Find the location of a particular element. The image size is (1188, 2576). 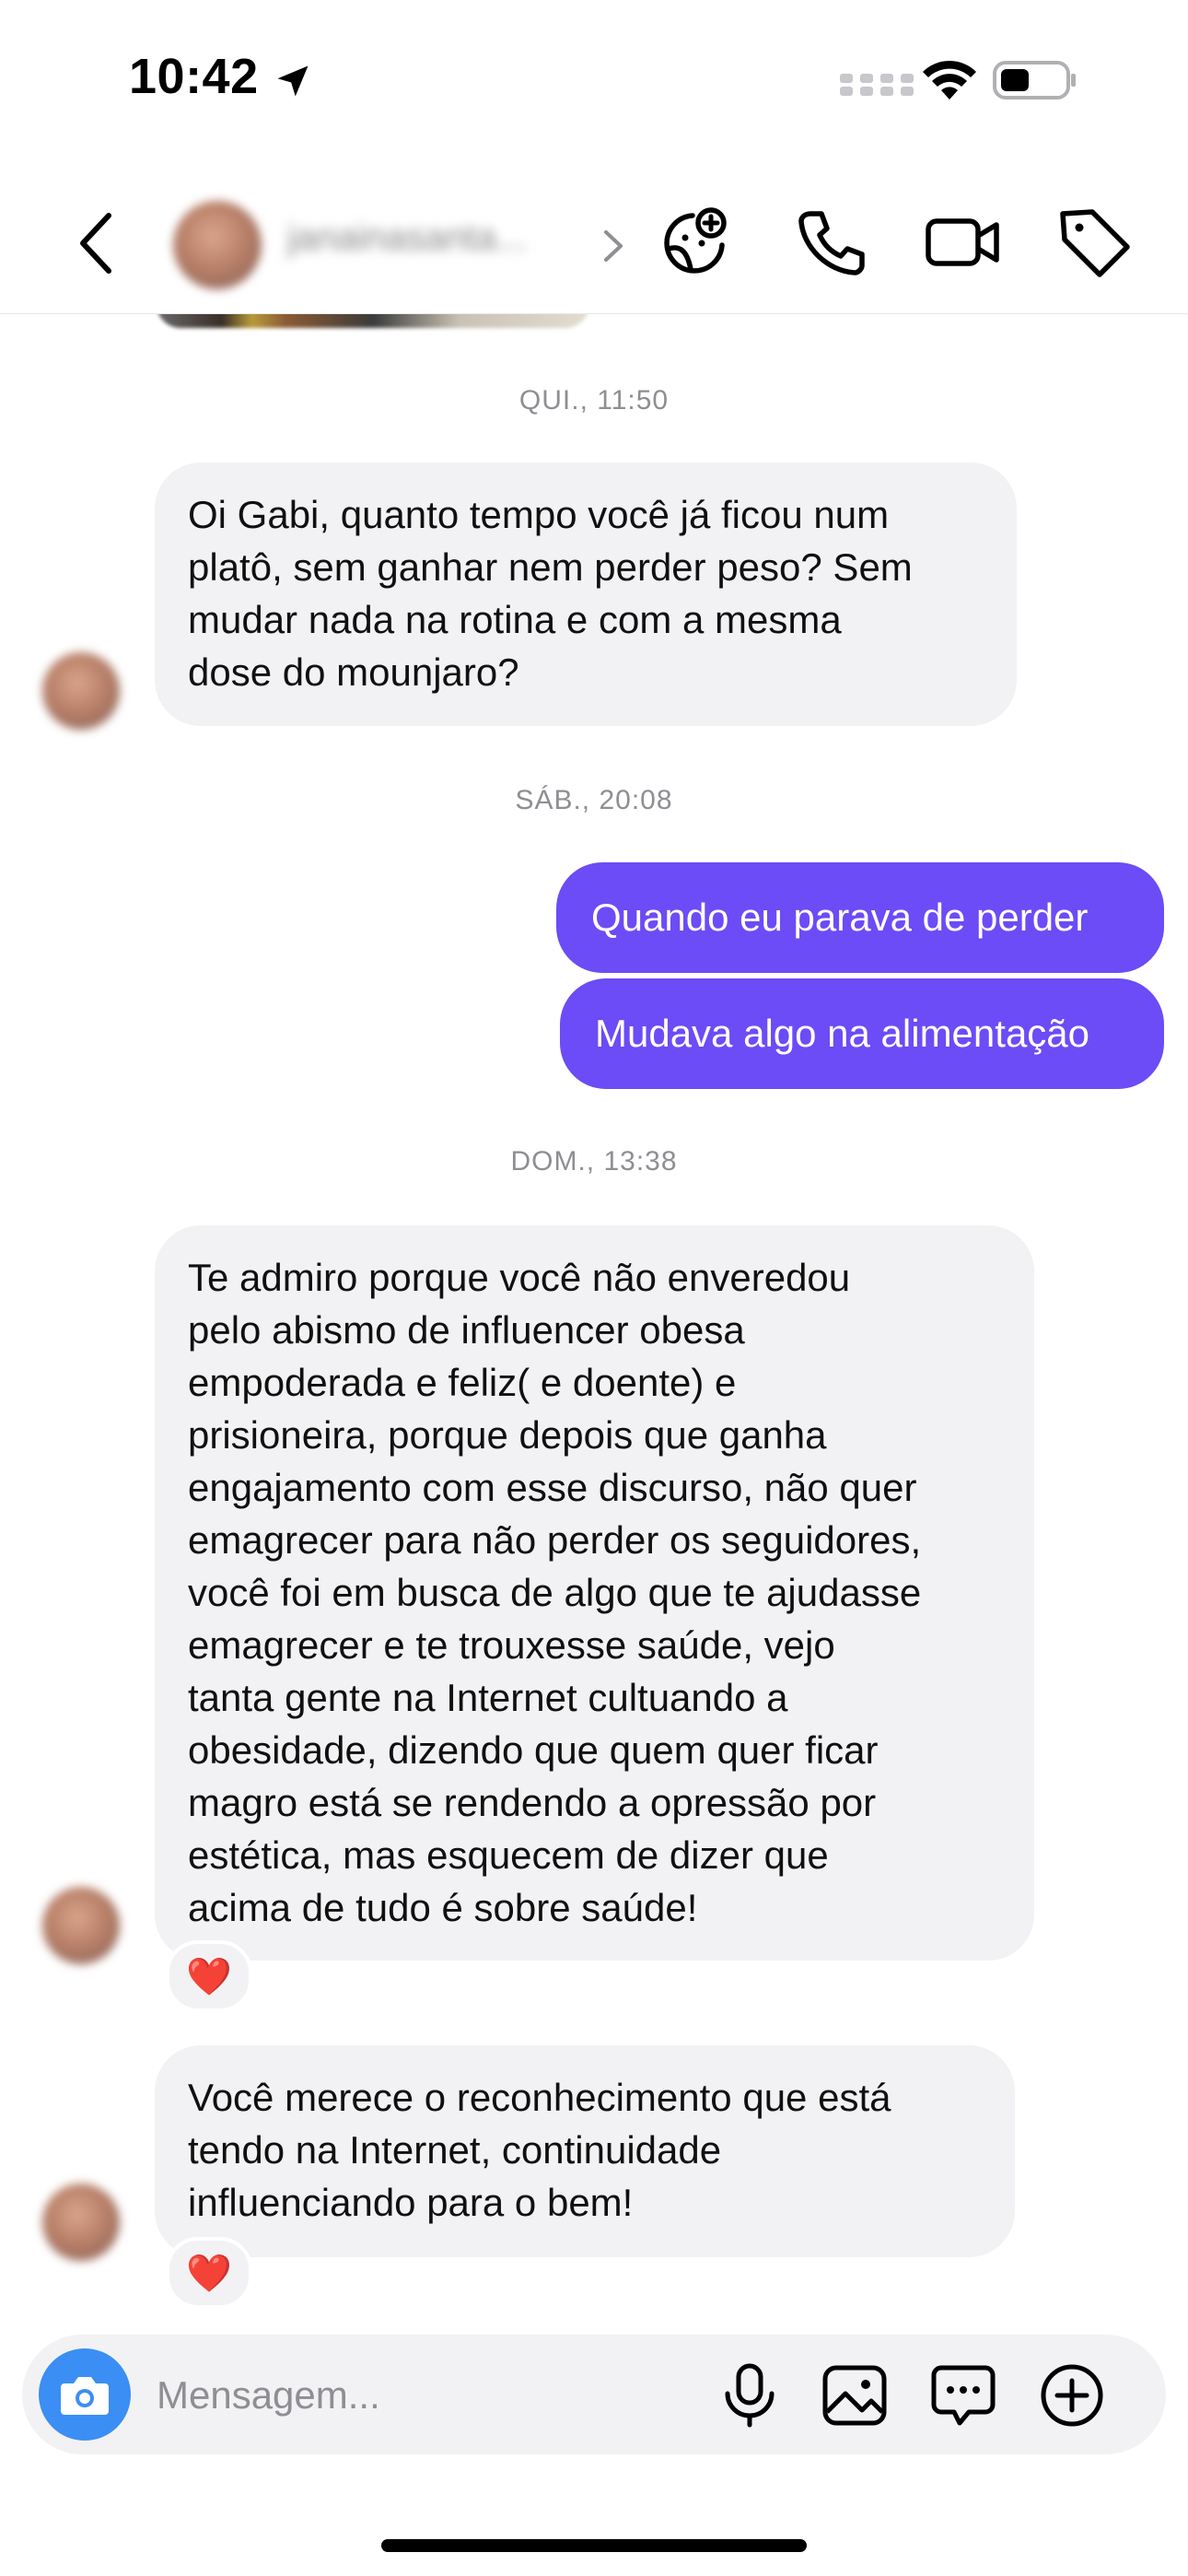

message-line: obesidade, dizendo que quem quer ficar is located at coordinates (533, 1750).